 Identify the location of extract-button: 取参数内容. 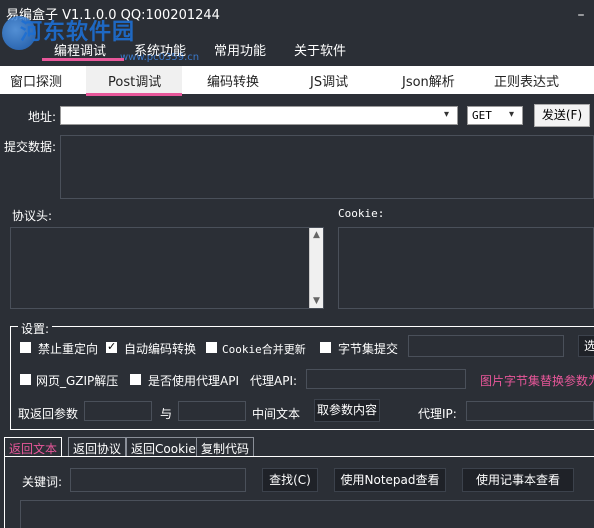
(347, 410).